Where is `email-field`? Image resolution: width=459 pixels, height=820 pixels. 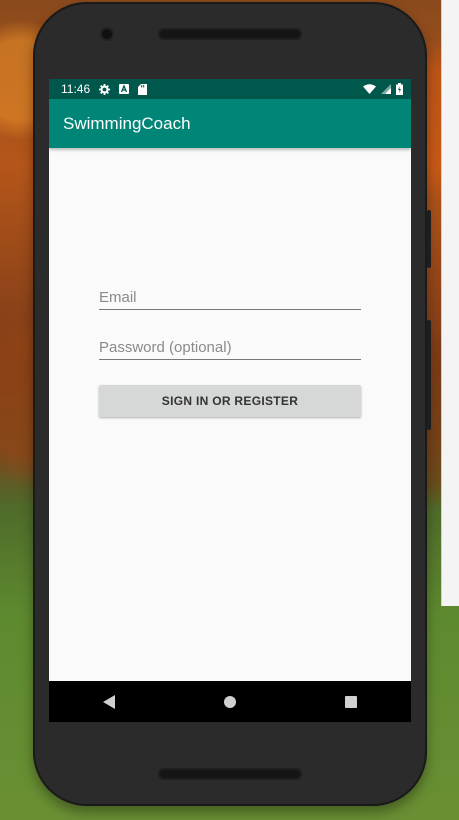
email-field is located at coordinates (230, 297).